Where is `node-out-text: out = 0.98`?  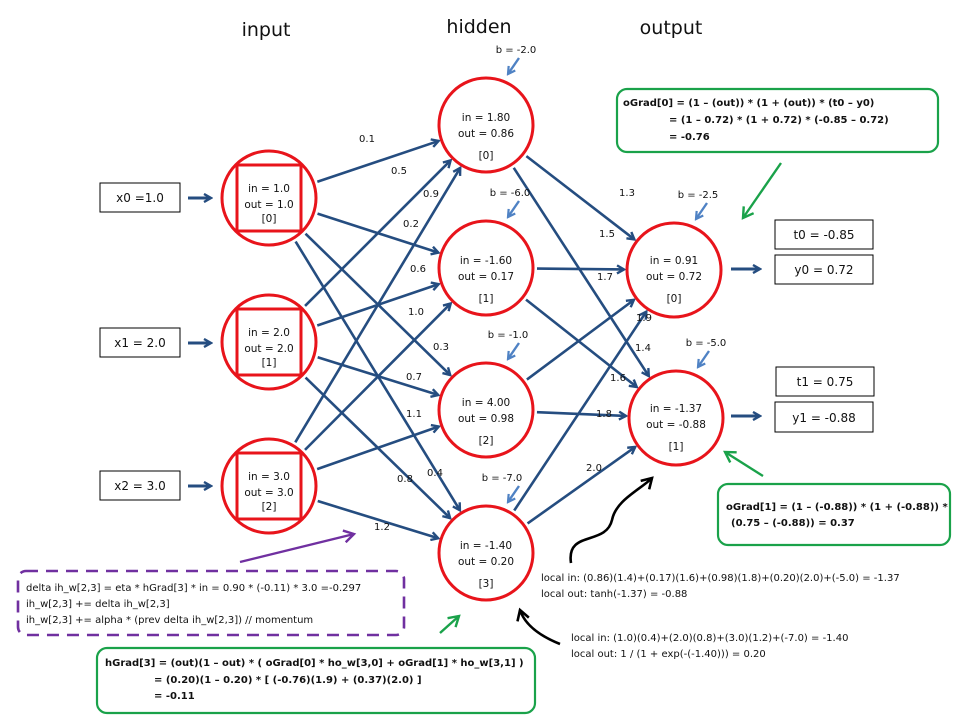
node-out-text: out = 0.98 is located at coordinates (486, 419).